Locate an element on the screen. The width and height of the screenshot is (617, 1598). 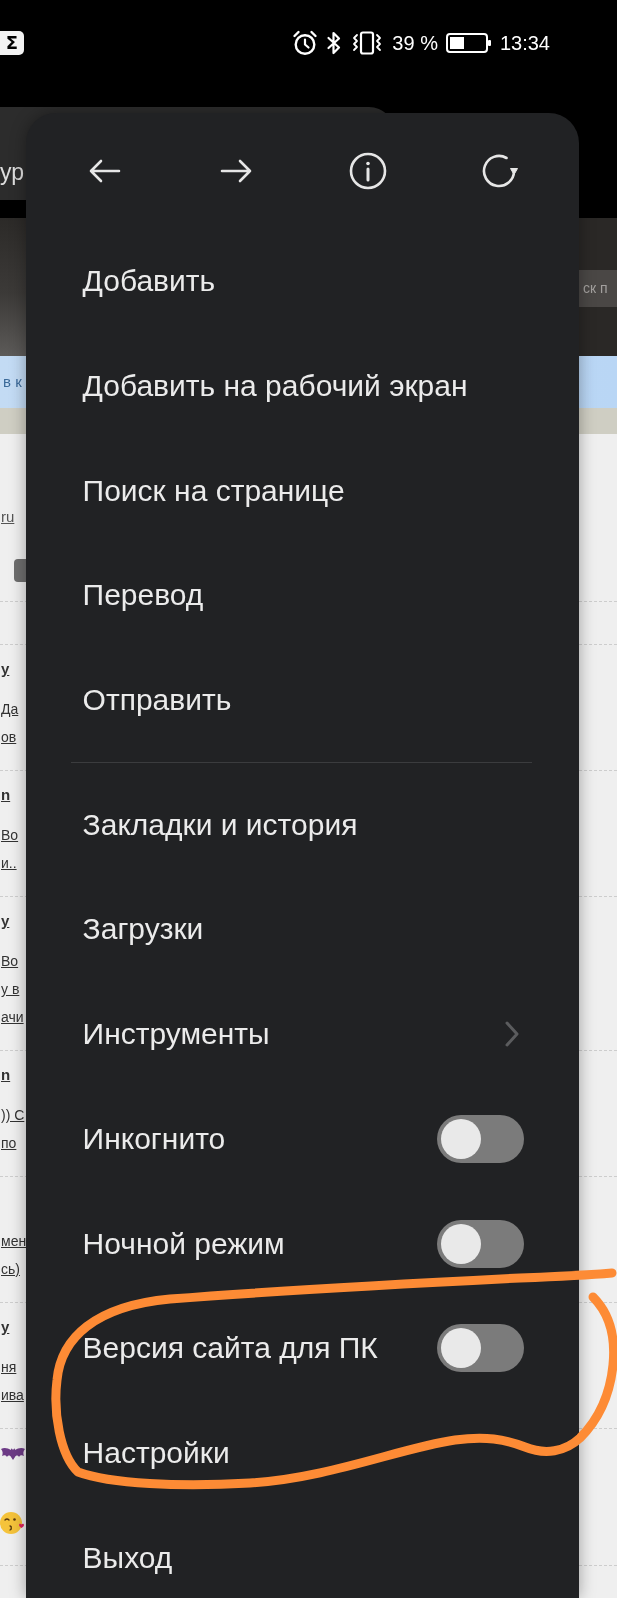
menu-item: Ночной режим is located at coordinates (183, 1243).